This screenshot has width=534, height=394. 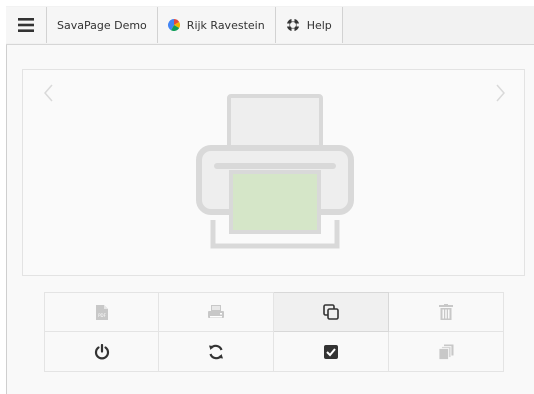 What do you see at coordinates (292, 25) in the screenshot?
I see `lifebuoy-icon` at bounding box center [292, 25].